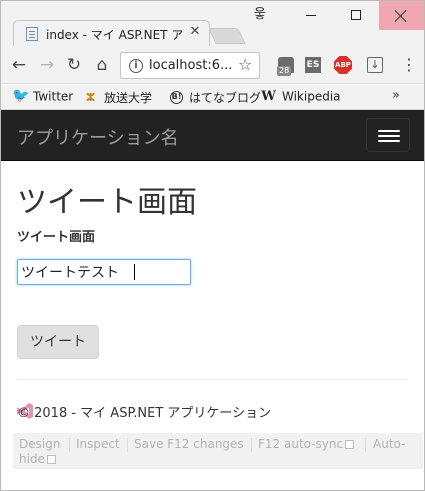 This screenshot has width=425, height=491. I want to click on navbar-toggle-button, so click(388, 135).